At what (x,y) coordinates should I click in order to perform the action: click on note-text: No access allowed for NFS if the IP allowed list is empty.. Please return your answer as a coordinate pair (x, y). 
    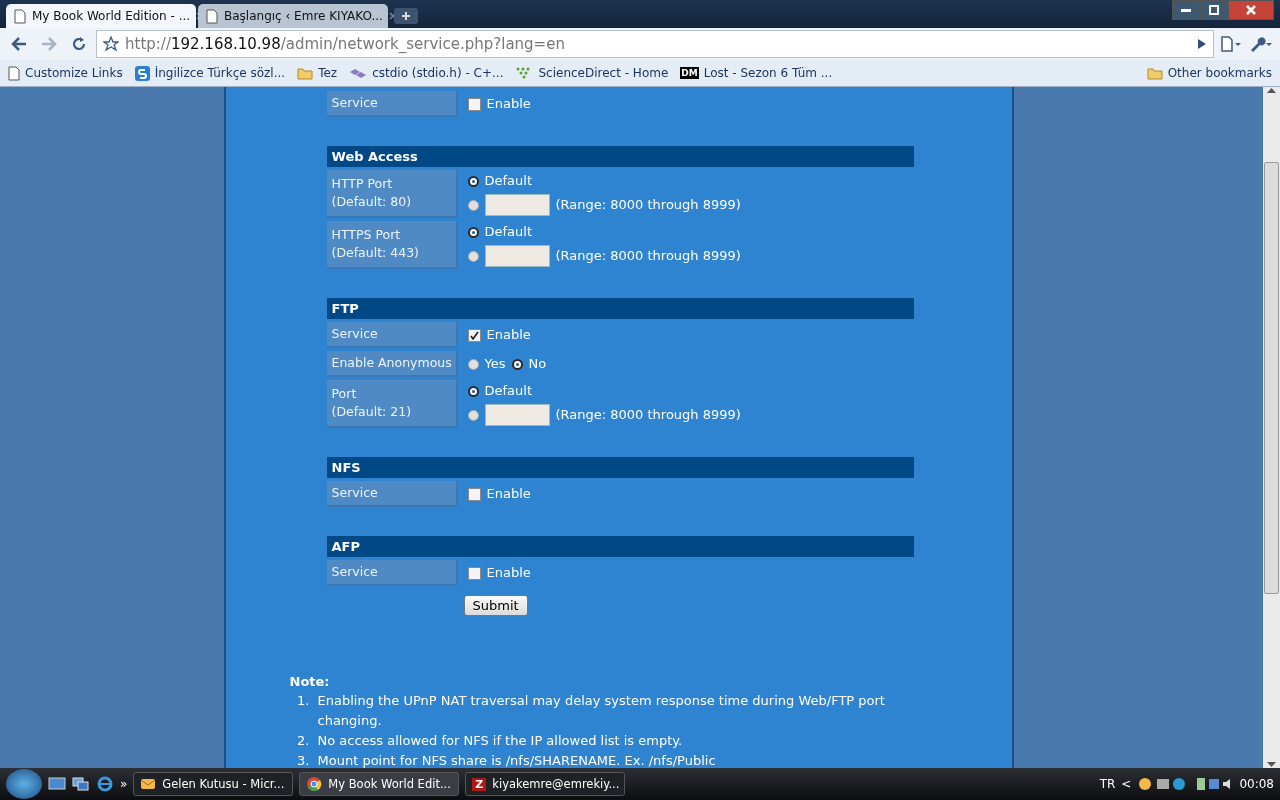
    Looking at the image, I should click on (500, 741).